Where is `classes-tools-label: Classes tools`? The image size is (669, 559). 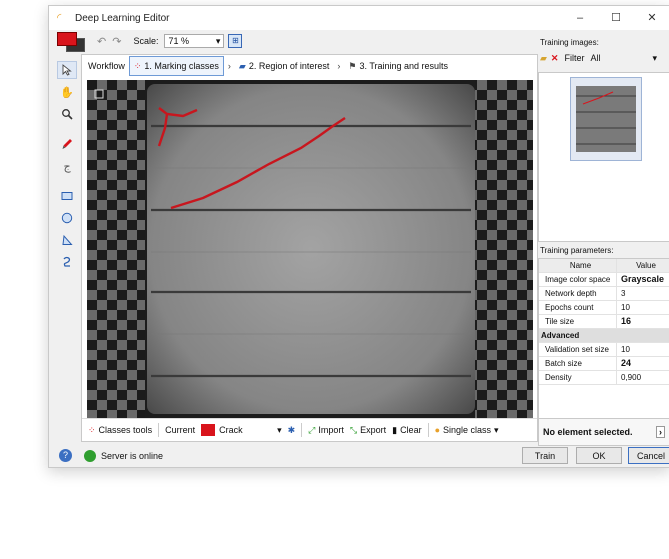
classes-tools-label: Classes tools is located at coordinates (125, 430).